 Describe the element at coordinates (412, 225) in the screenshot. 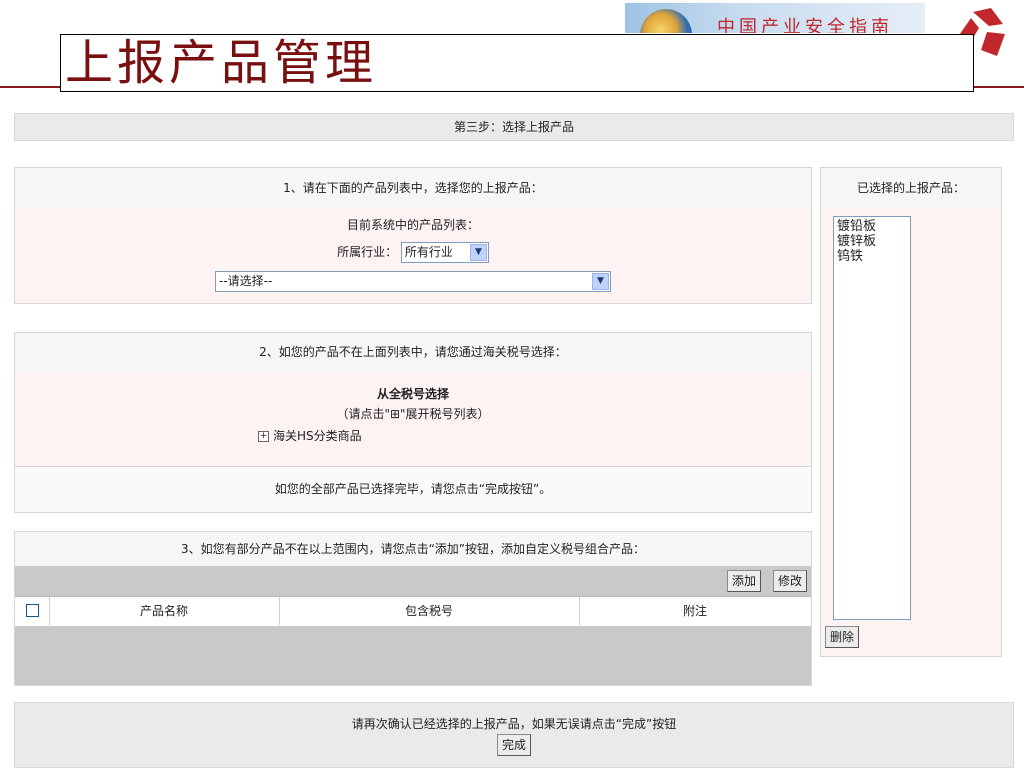

I see `product-list-title: 目前系统中的产品列表：` at that location.